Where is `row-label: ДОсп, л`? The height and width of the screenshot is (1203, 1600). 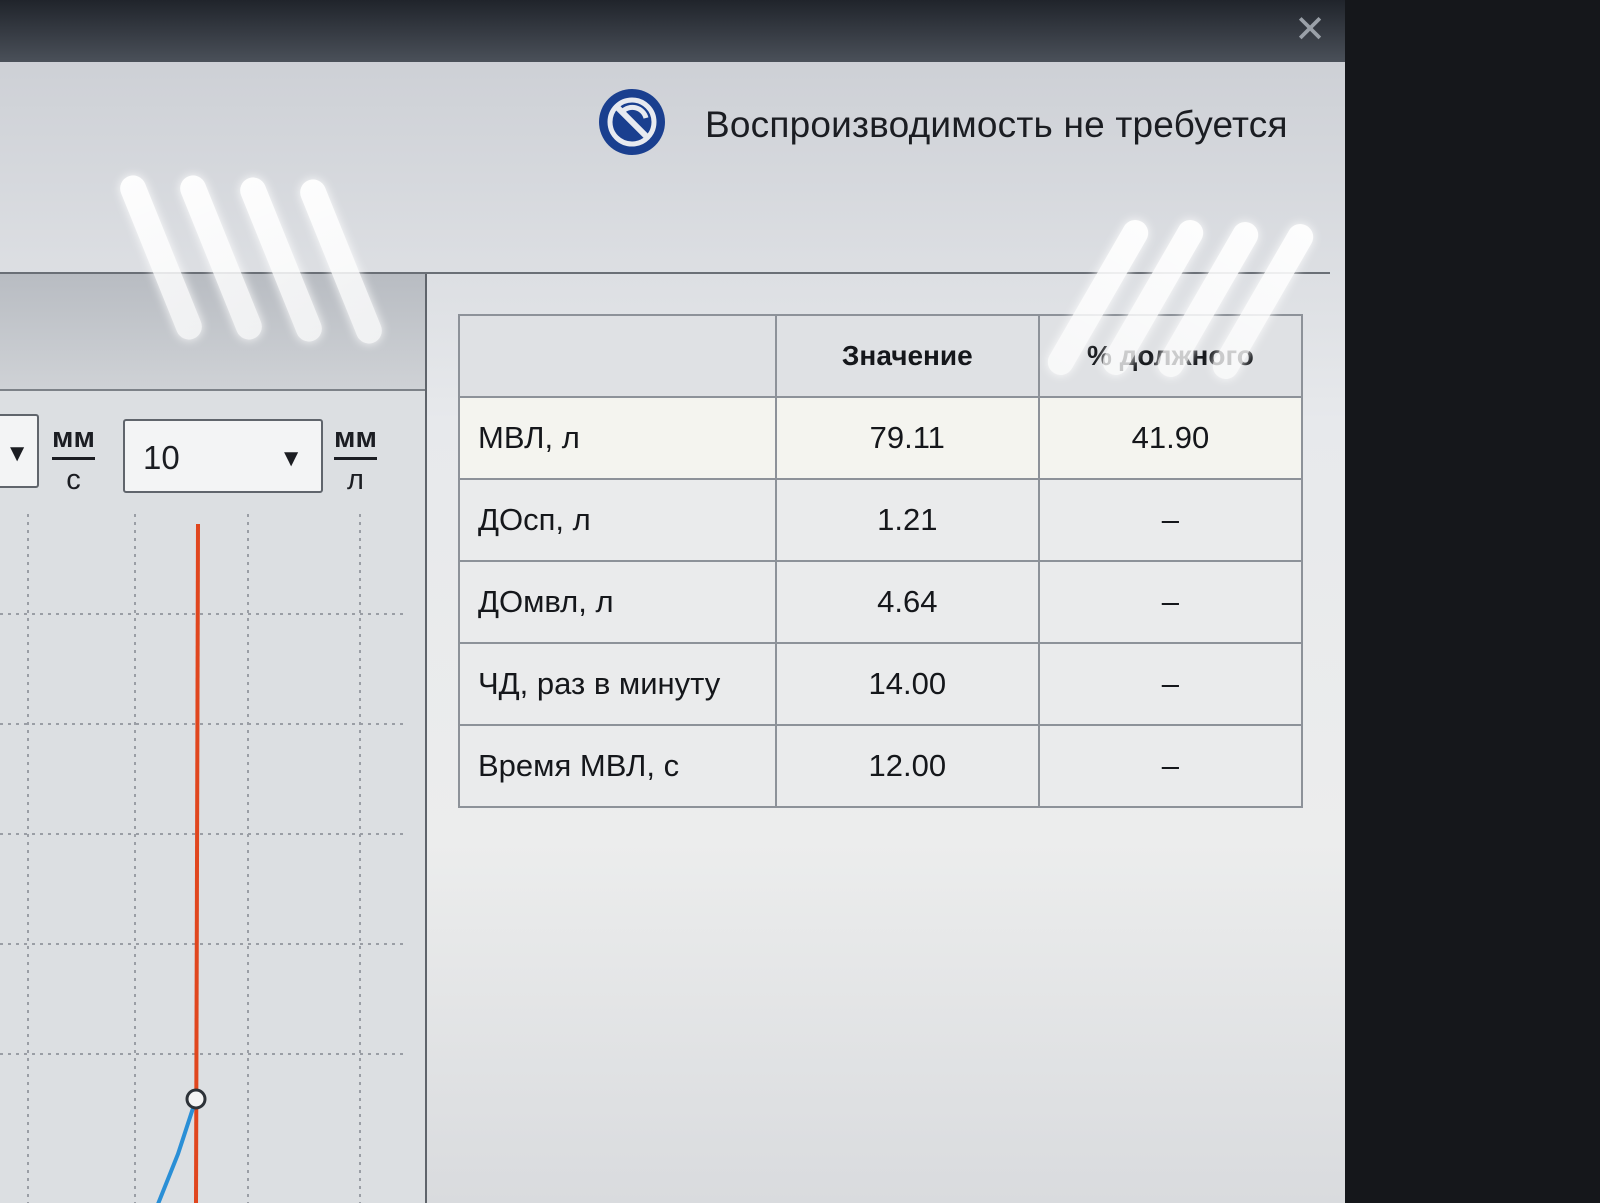
row-label: ДОсп, л is located at coordinates (617, 520).